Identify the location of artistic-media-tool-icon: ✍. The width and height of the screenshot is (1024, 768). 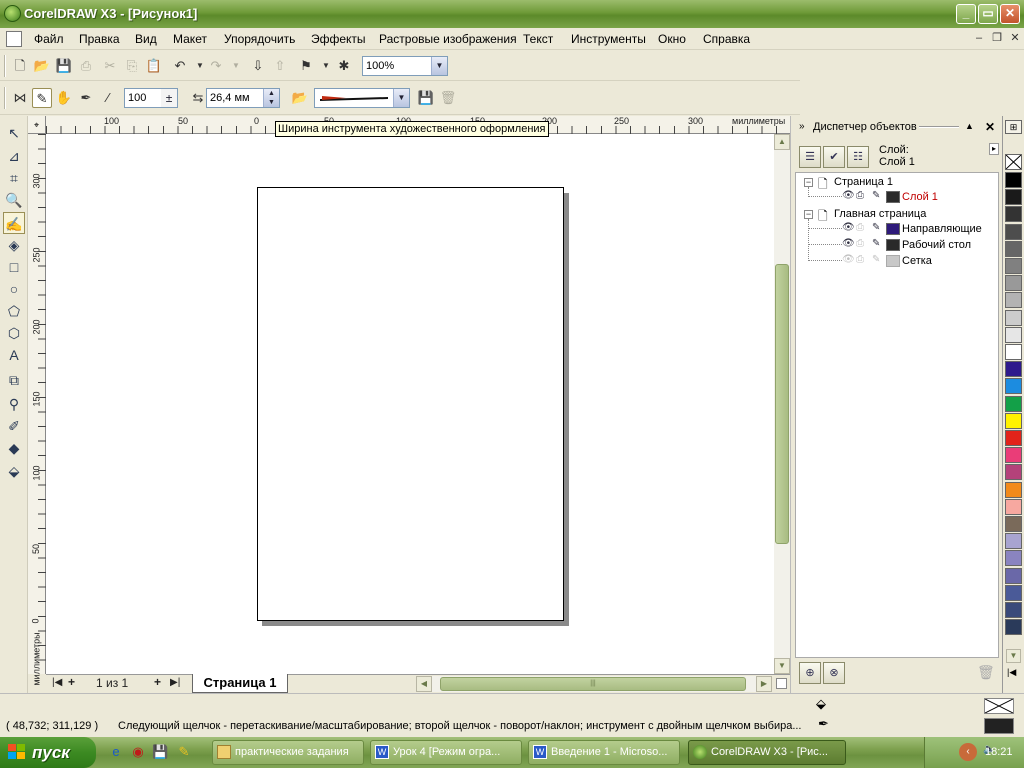
(14, 223).